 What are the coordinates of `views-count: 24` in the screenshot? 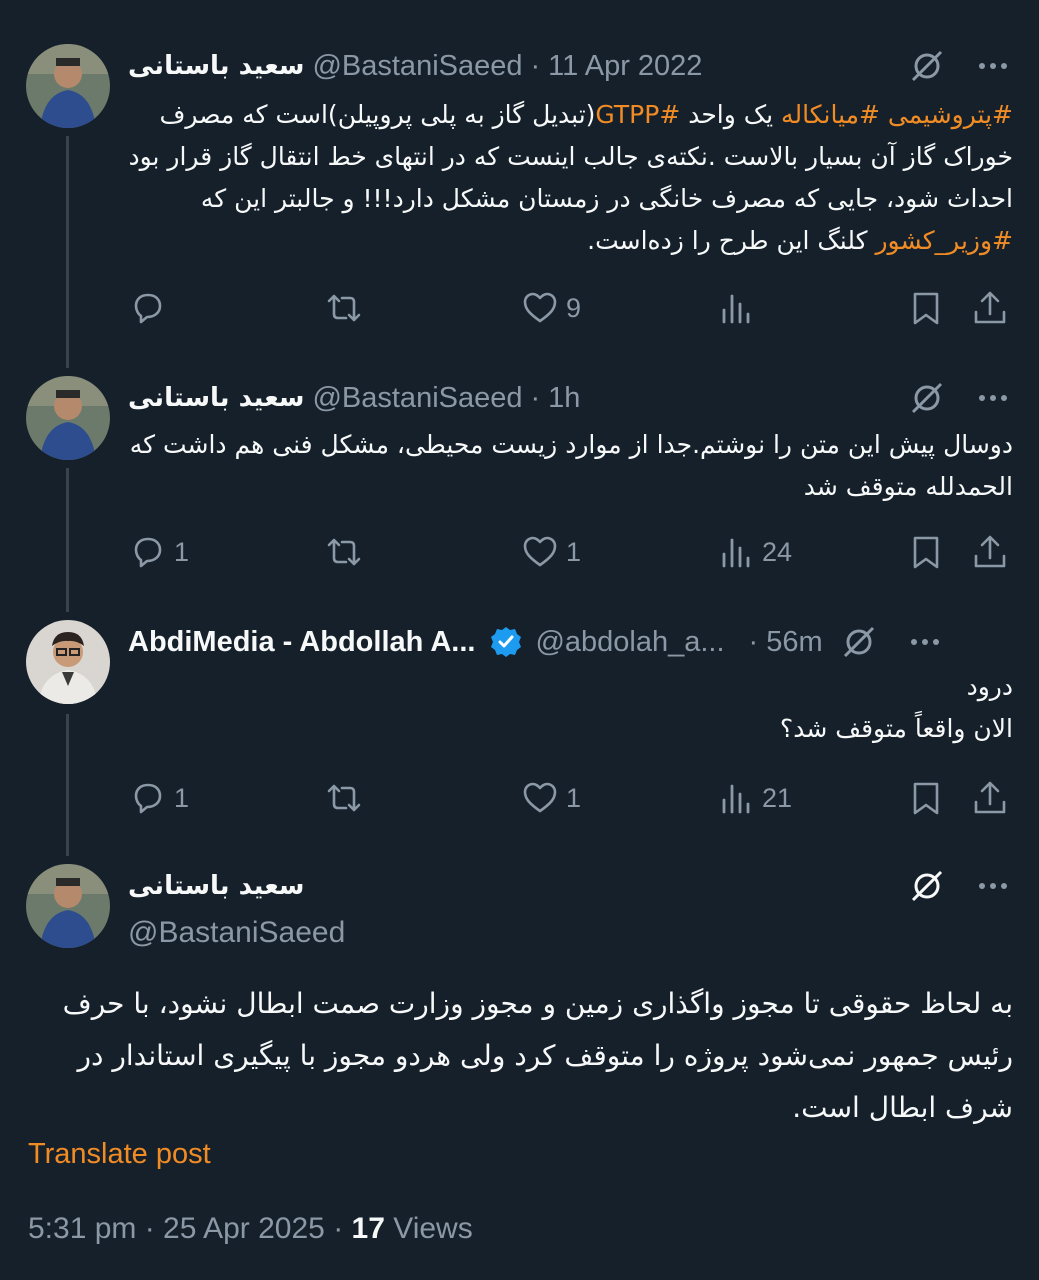 It's located at (777, 551).